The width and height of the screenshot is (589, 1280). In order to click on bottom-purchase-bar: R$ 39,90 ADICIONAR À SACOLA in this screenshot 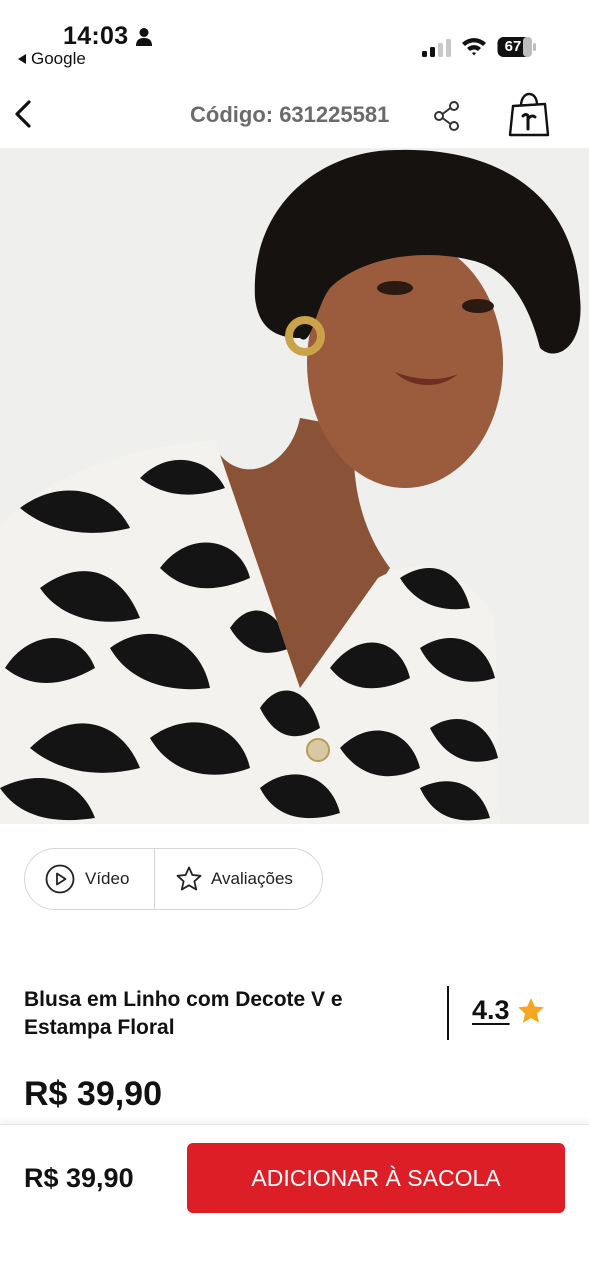, I will do `click(294, 1202)`.